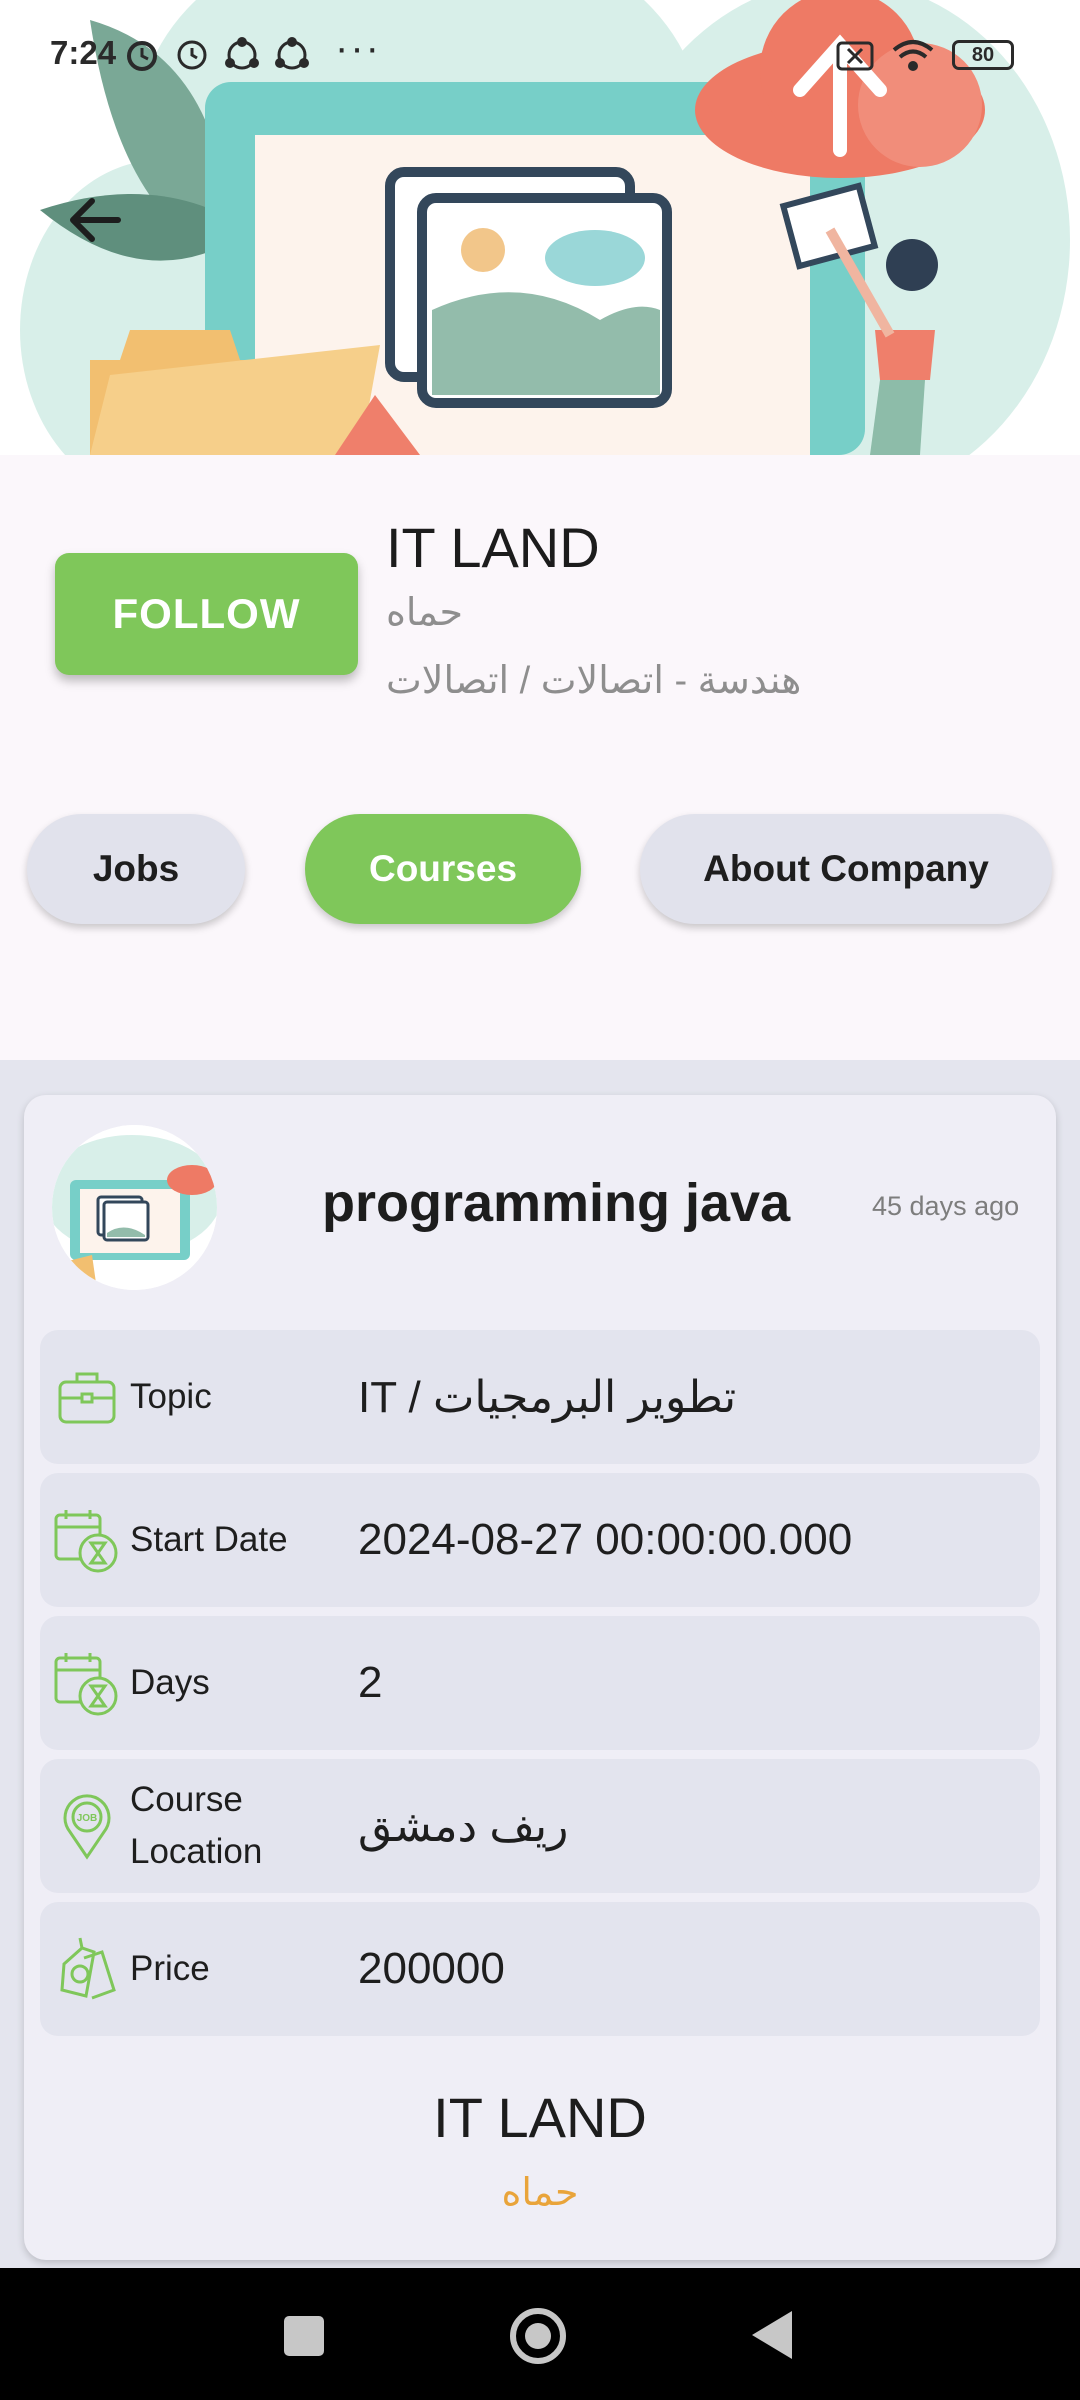 The height and width of the screenshot is (2400, 1080). Describe the element at coordinates (463, 1826) in the screenshot. I see `row-value: ريف دمشق` at that location.